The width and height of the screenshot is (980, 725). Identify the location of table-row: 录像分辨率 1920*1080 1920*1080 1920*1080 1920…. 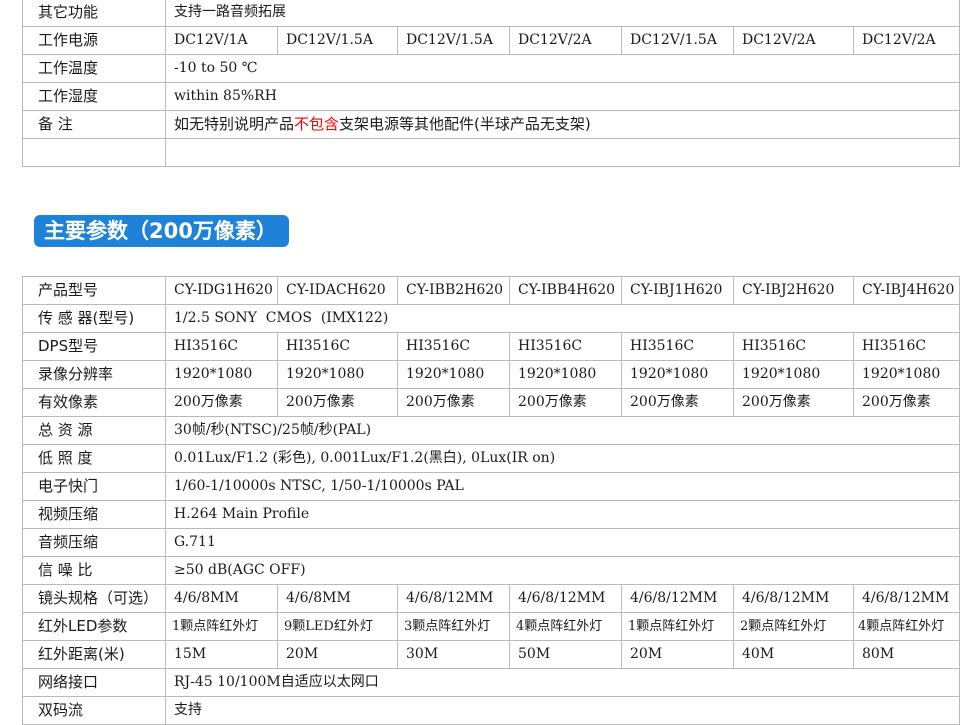
(491, 374).